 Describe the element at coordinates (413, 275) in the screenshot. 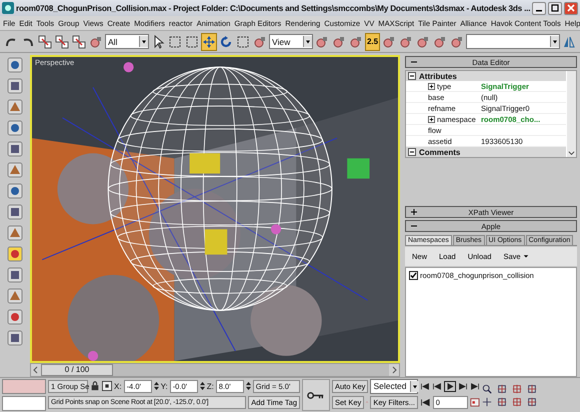

I see `checkbox` at that location.